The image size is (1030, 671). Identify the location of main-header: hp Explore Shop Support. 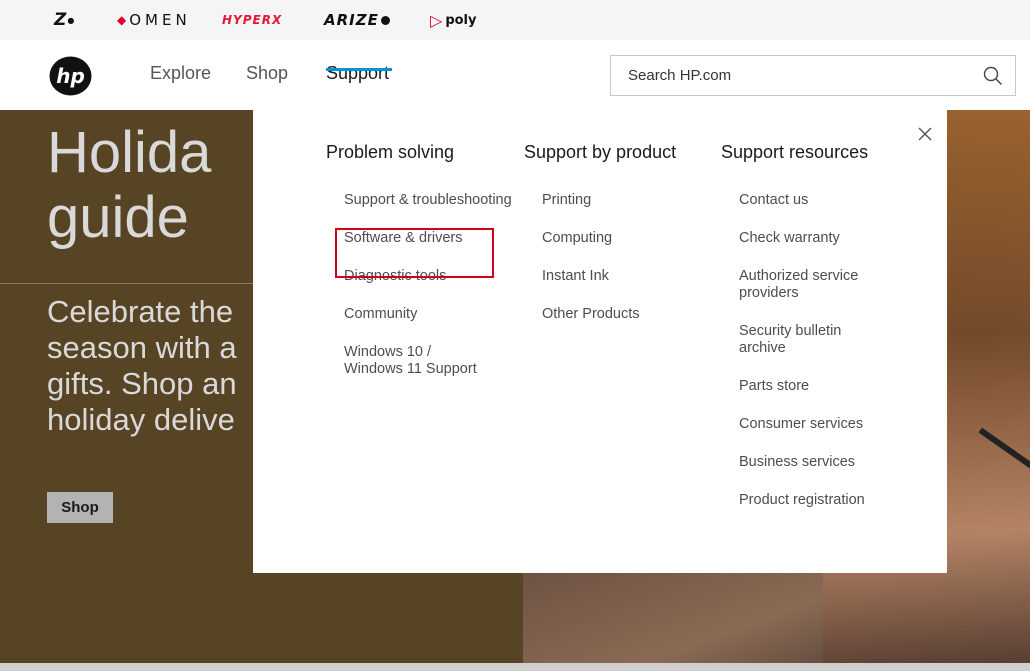
(515, 75).